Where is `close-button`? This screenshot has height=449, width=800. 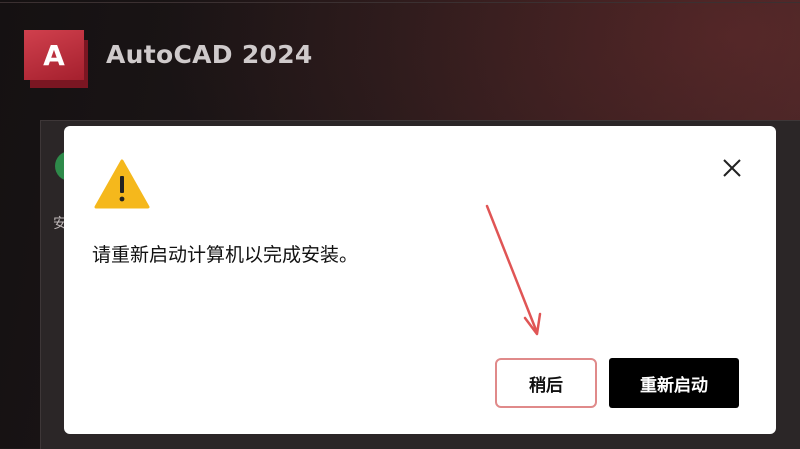
close-button is located at coordinates (732, 168).